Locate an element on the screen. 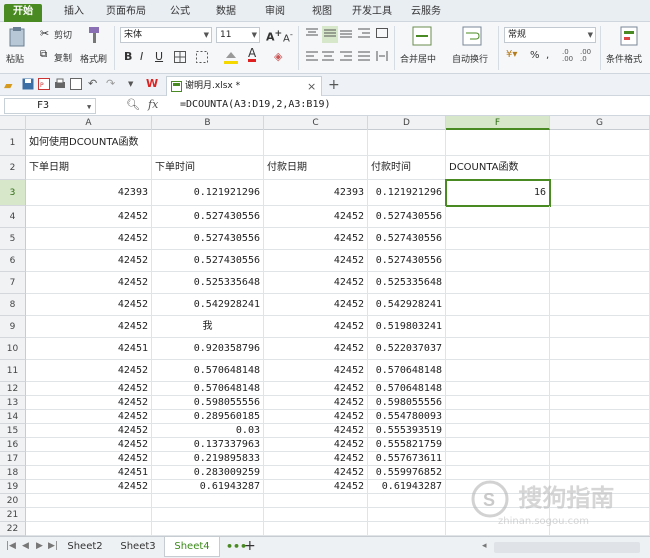 The image size is (650, 558). table-cell: 0.555821759 is located at coordinates (407, 445).